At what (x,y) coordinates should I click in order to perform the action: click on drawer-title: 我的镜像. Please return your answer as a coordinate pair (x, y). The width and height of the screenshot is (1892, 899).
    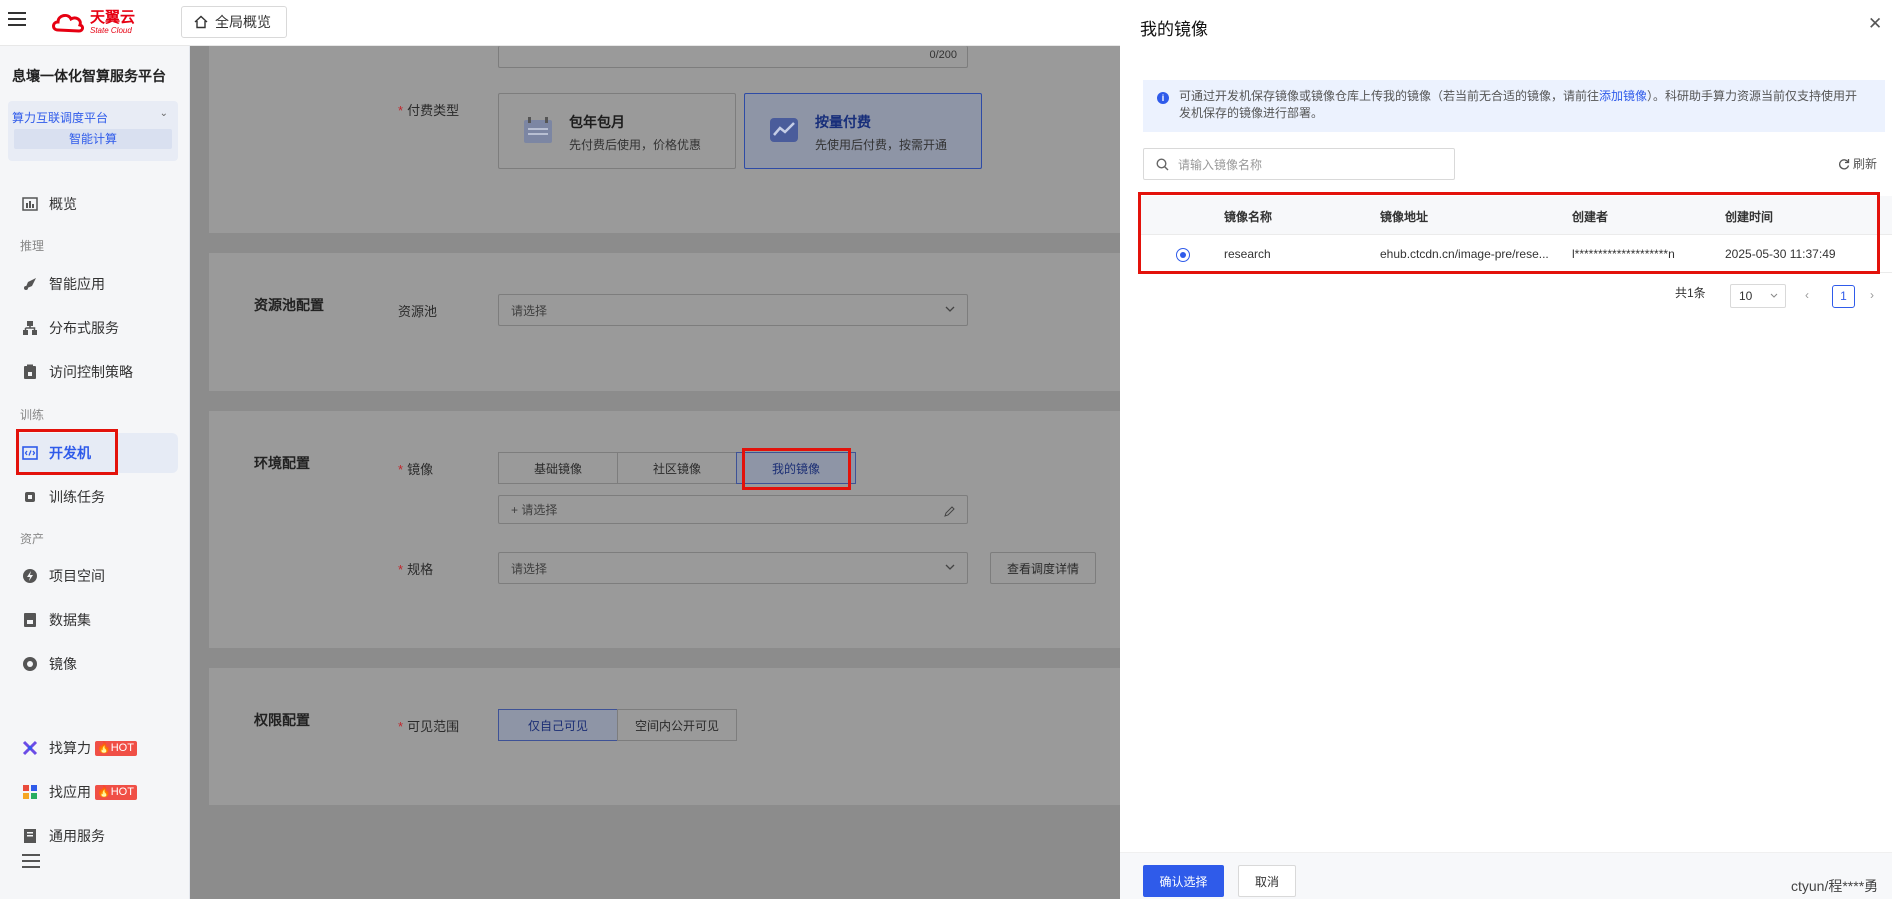
    Looking at the image, I should click on (1174, 29).